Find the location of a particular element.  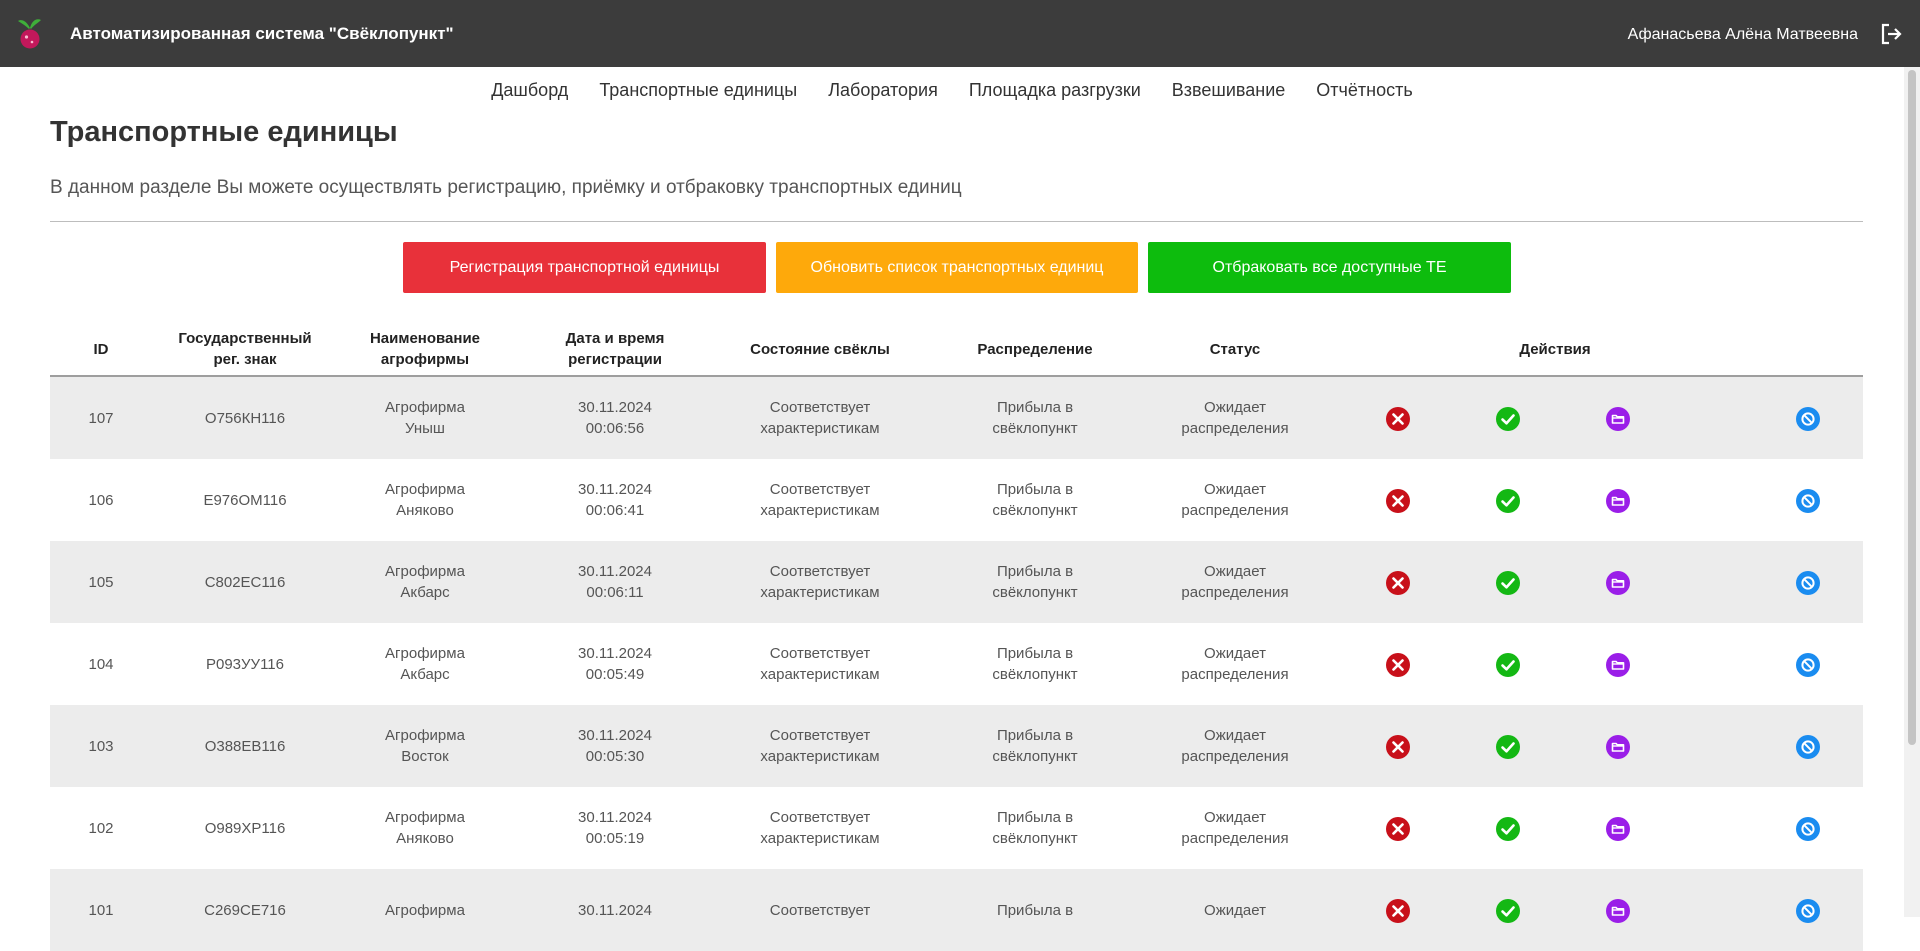

cell-plate-text: Р093УУ116 is located at coordinates (244, 664).